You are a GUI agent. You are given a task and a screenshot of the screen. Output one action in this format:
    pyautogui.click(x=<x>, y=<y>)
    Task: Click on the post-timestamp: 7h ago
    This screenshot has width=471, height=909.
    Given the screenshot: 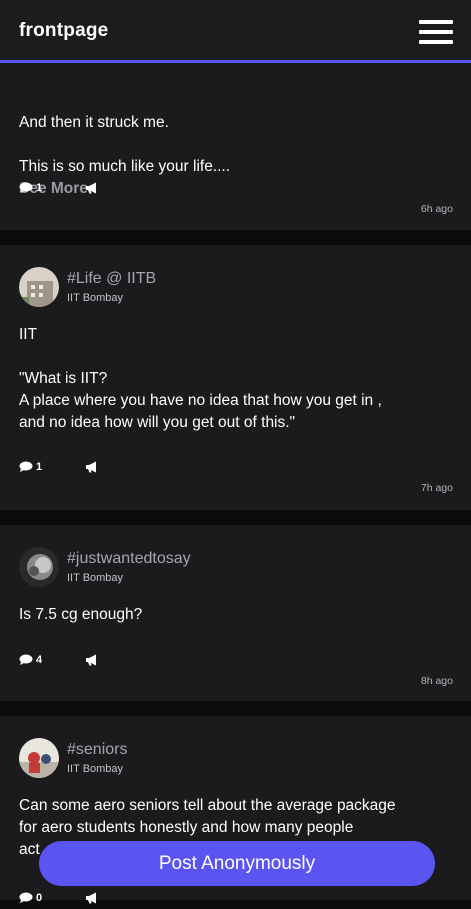 What is the action you would take?
    pyautogui.click(x=436, y=488)
    